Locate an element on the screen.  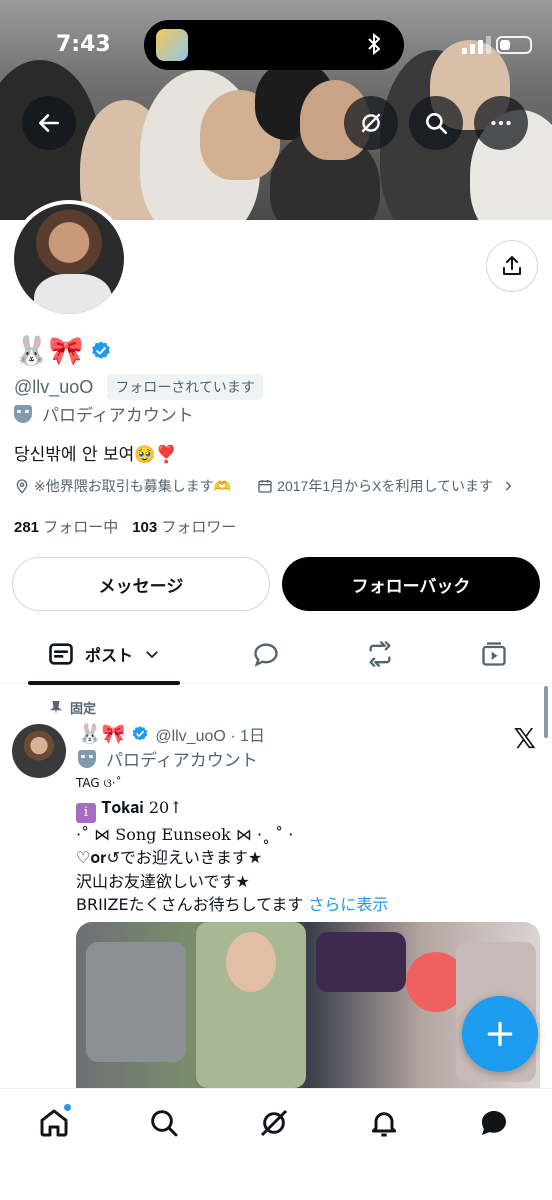
tab-posts-label: ポスト is located at coordinates (108, 656).